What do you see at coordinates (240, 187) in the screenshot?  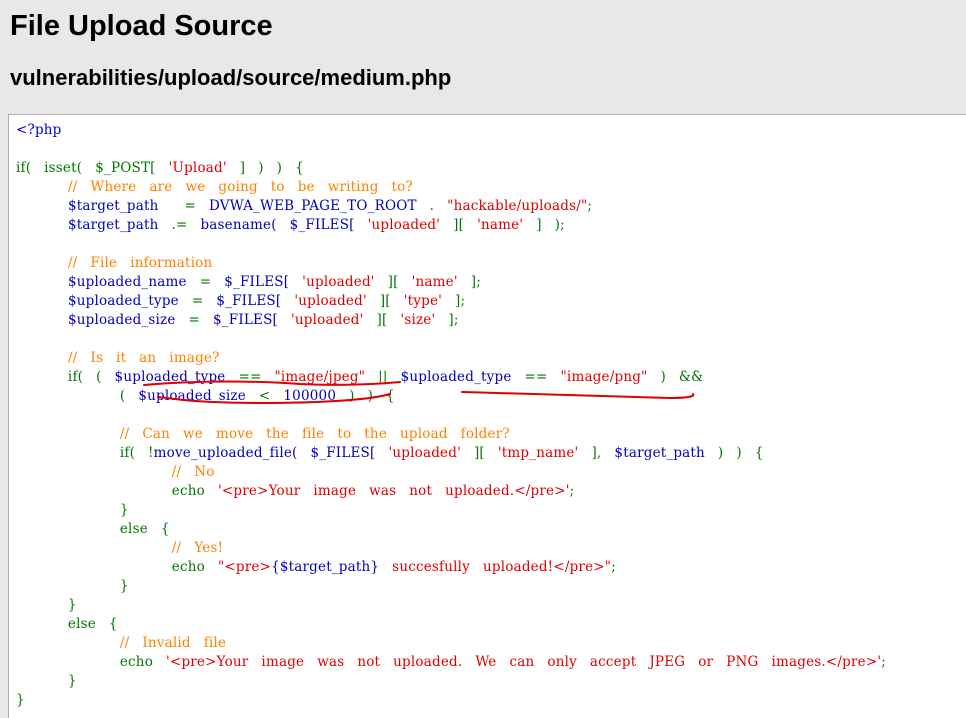 I see `code-token: // Where are we going to be writing to?` at bounding box center [240, 187].